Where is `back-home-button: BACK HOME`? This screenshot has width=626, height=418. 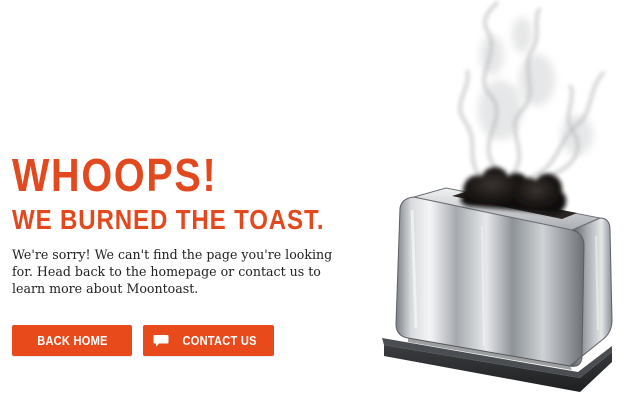
back-home-button: BACK HOME is located at coordinates (72, 340).